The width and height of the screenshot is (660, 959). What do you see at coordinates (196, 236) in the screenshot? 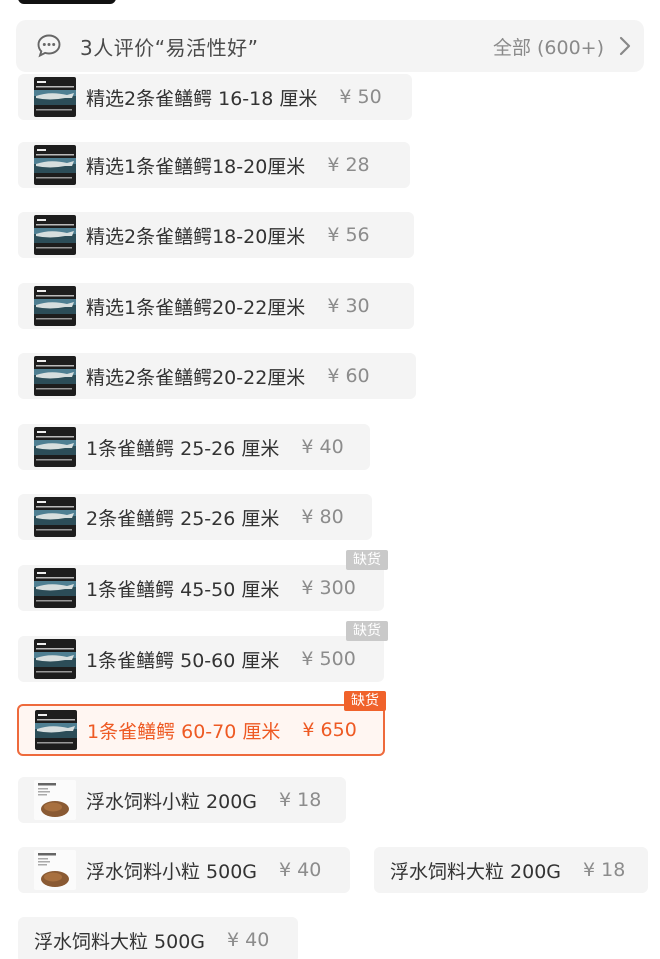
I see `sku-option-name: 精选2条雀鳝鳄18-20厘米` at bounding box center [196, 236].